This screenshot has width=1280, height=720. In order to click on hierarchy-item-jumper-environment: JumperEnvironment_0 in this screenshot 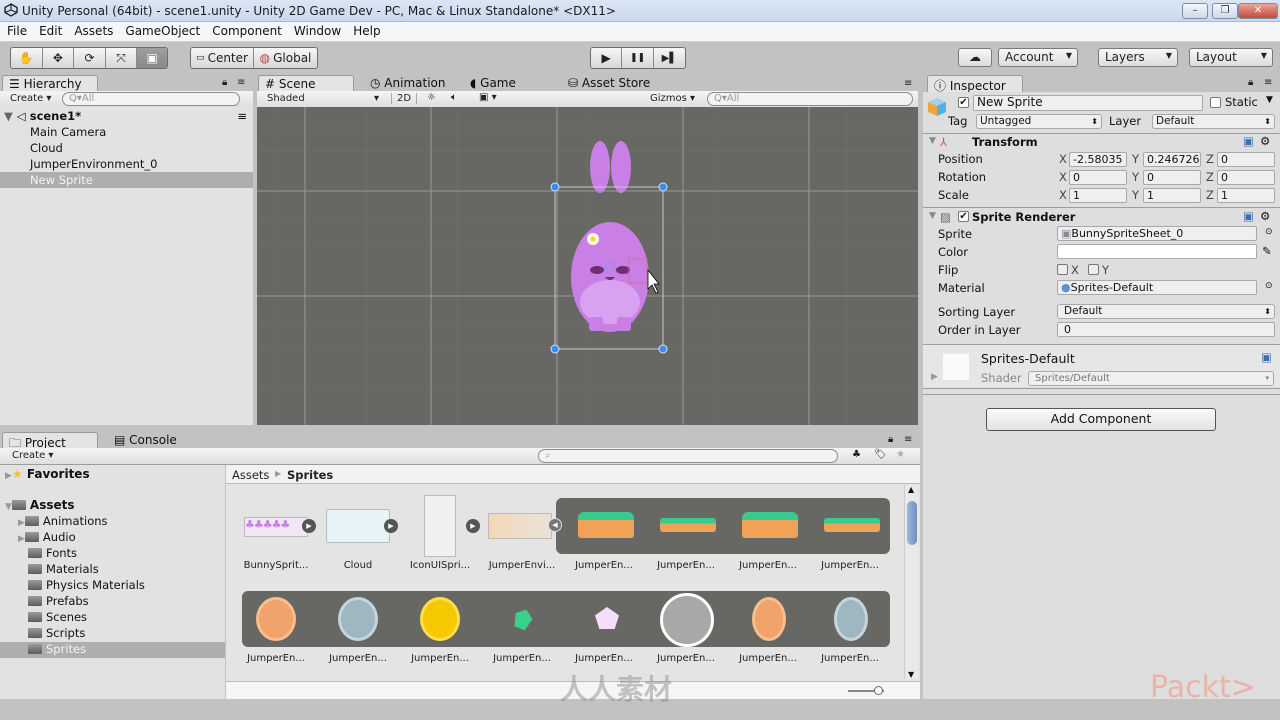, I will do `click(126, 164)`.